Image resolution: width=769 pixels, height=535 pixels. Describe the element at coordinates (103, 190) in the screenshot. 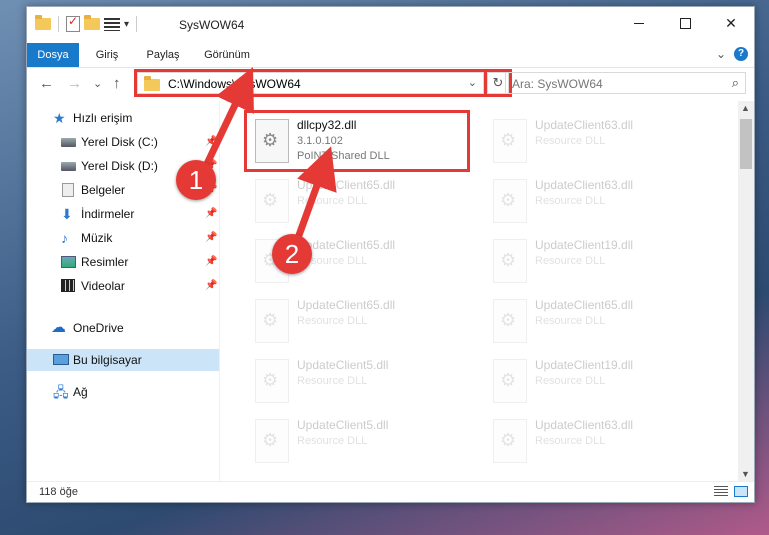

I see `sidebar-item-label: Belgeler` at that location.